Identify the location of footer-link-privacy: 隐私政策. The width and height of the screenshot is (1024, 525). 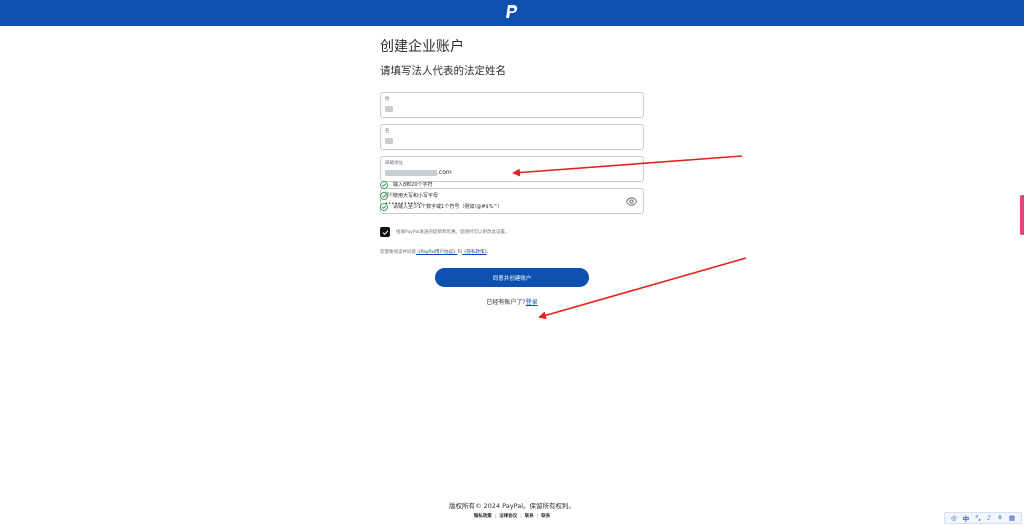
(483, 516).